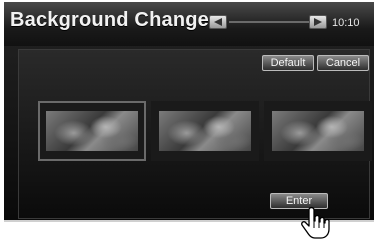  What do you see at coordinates (288, 63) in the screenshot?
I see `default-button: Default` at bounding box center [288, 63].